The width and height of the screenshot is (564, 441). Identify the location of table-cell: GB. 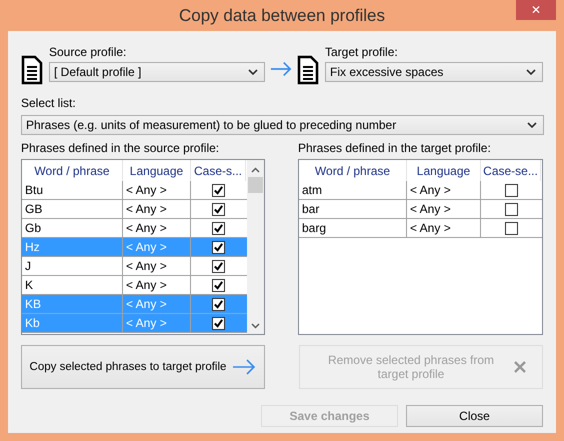
(72, 209).